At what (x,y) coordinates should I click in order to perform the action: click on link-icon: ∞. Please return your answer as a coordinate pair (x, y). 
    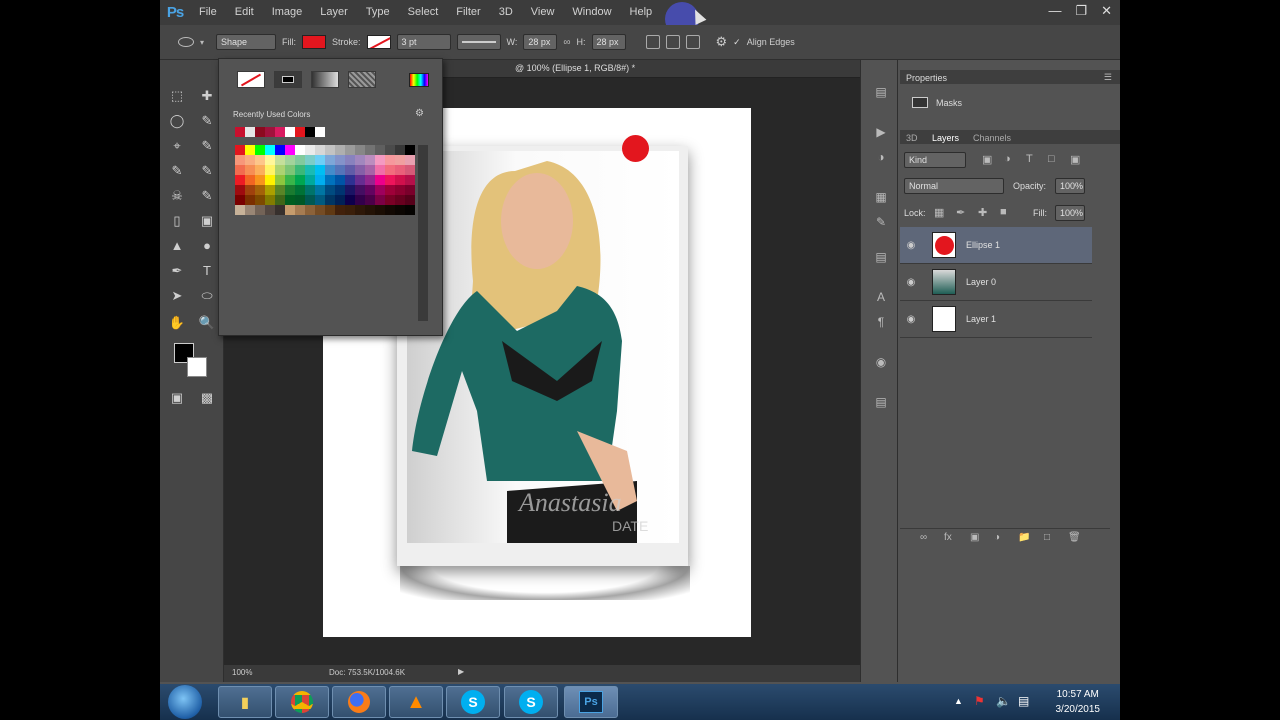
    Looking at the image, I should click on (566, 42).